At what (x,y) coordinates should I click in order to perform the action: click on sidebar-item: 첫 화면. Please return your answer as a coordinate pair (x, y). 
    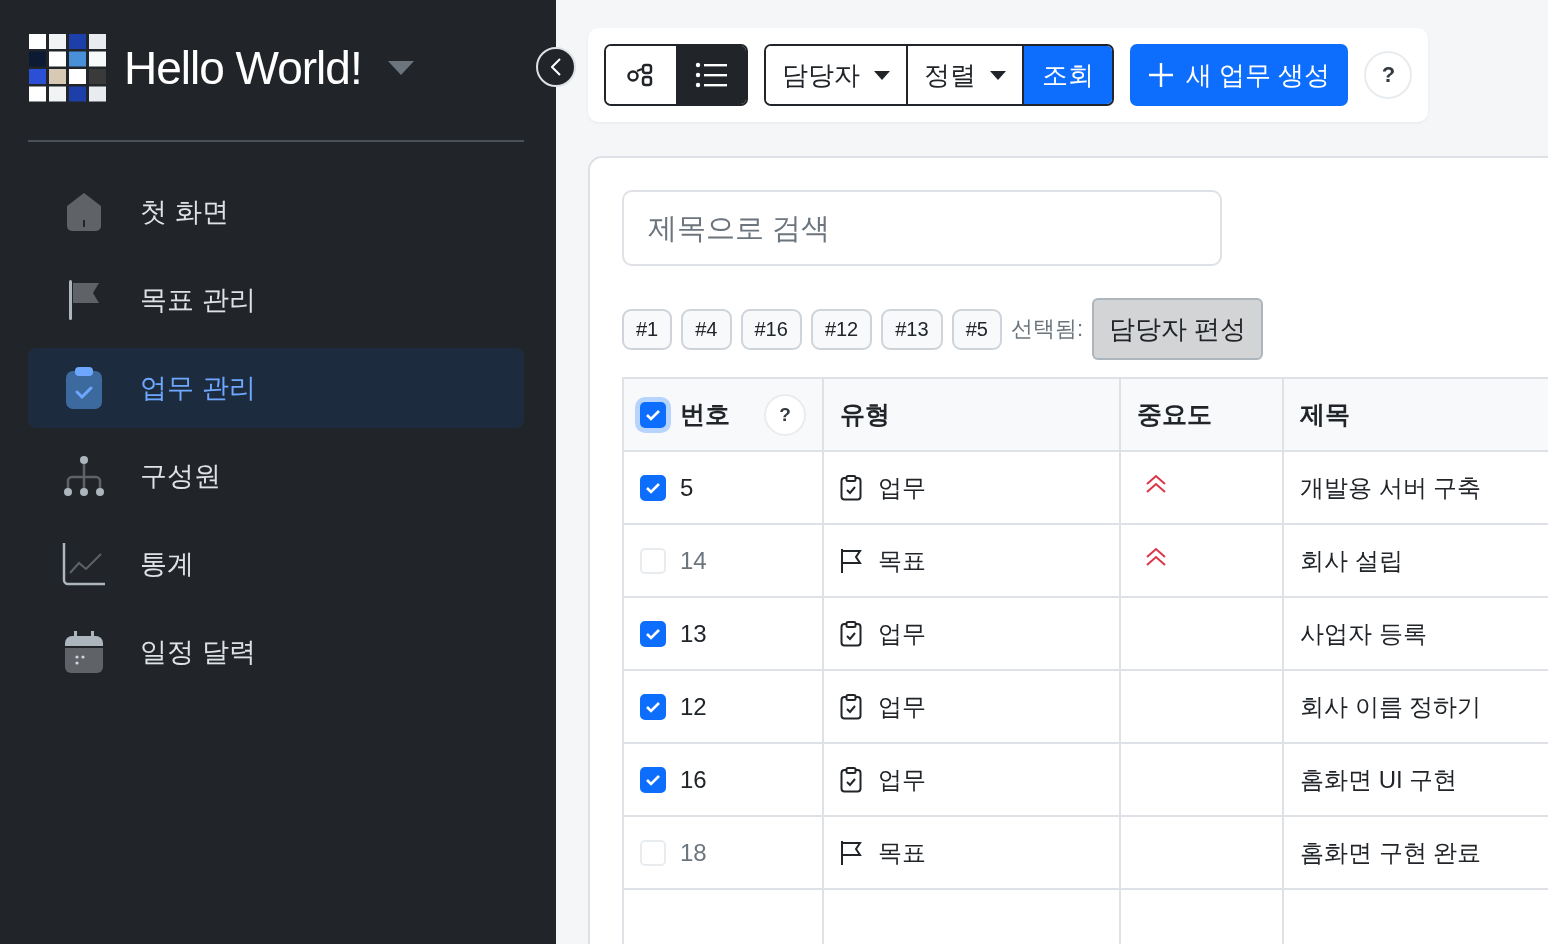
    Looking at the image, I should click on (276, 212).